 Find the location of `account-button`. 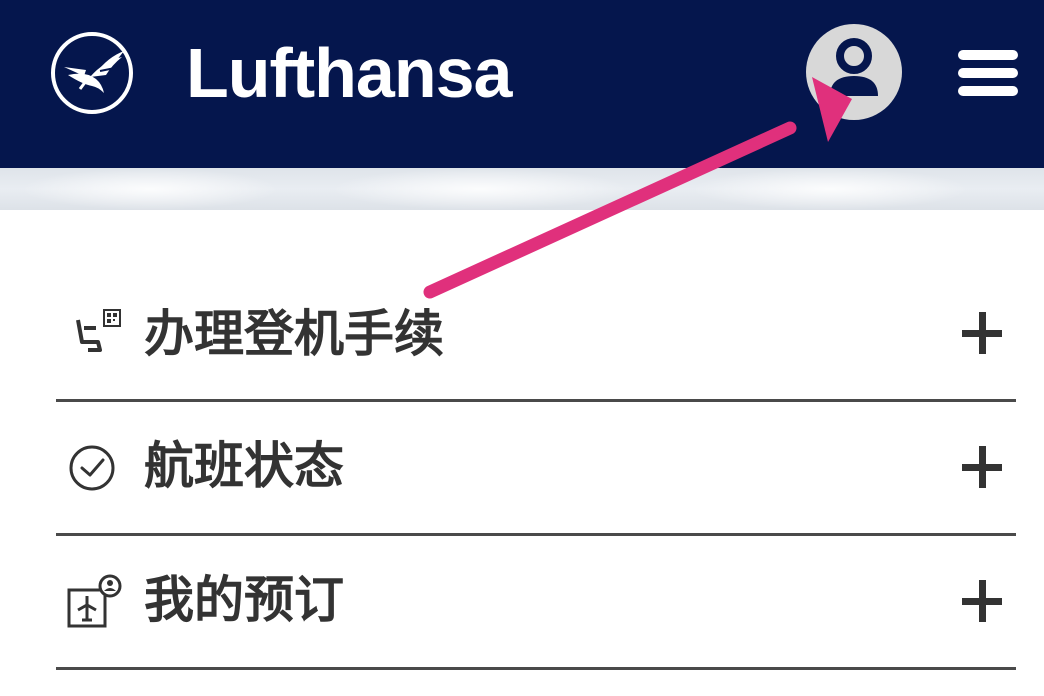

account-button is located at coordinates (854, 72).